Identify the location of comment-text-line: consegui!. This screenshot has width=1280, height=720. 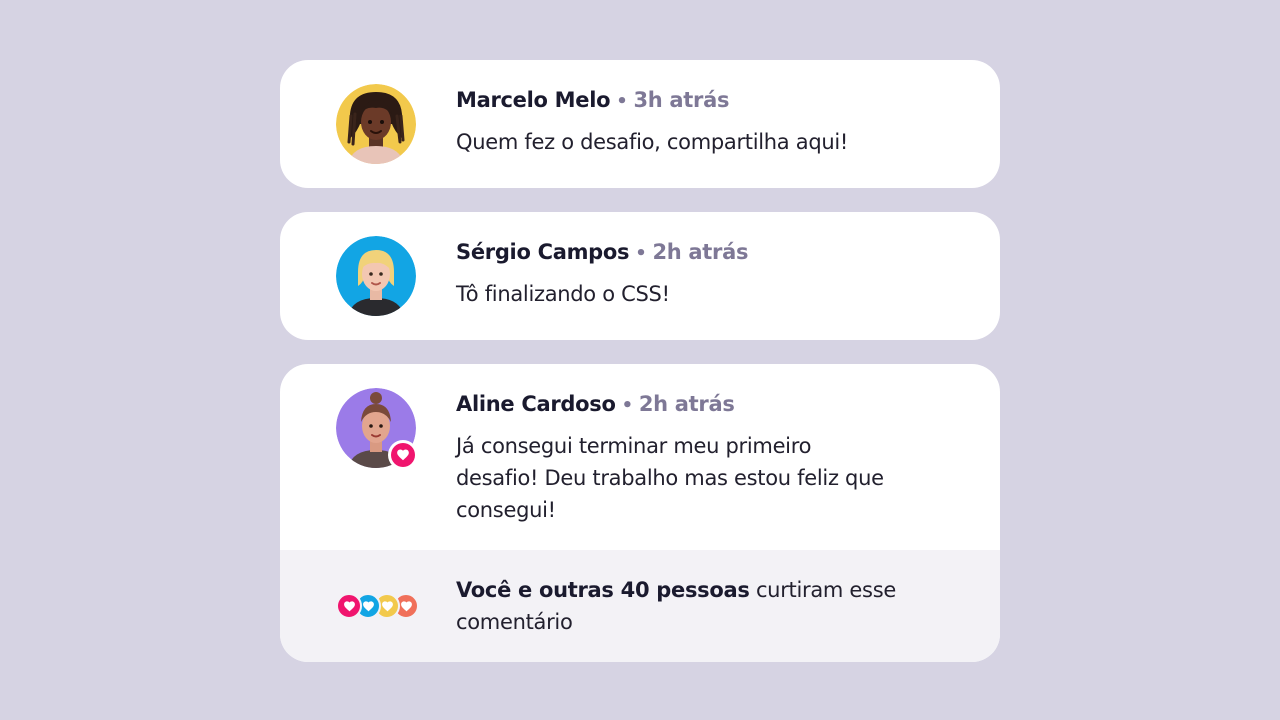
(506, 510).